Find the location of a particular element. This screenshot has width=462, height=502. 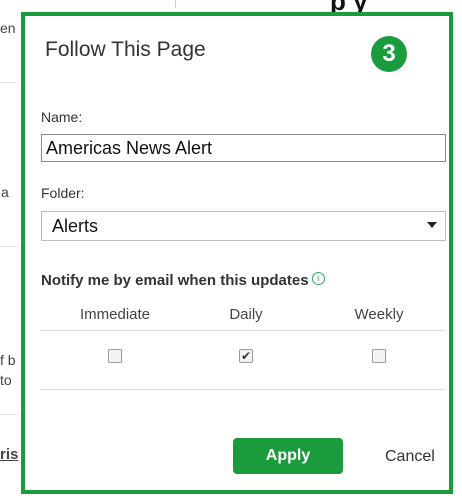

dropdown-arrow-icon is located at coordinates (432, 225).